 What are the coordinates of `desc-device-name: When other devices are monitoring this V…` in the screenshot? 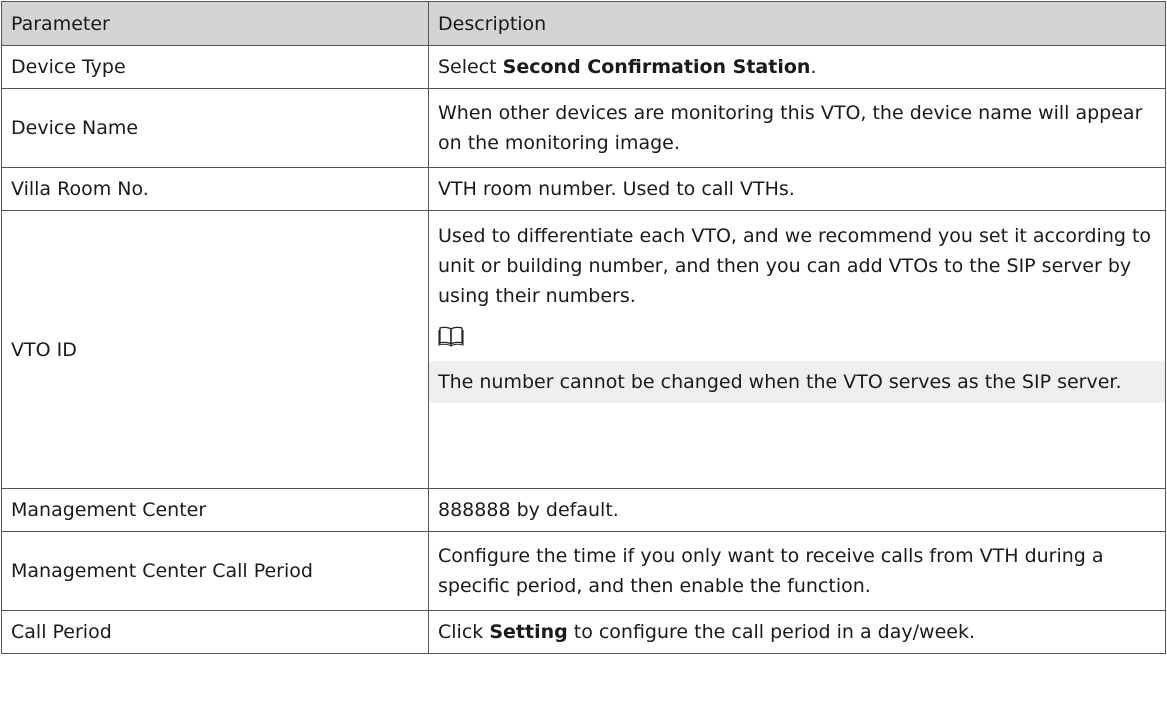 It's located at (797, 128).